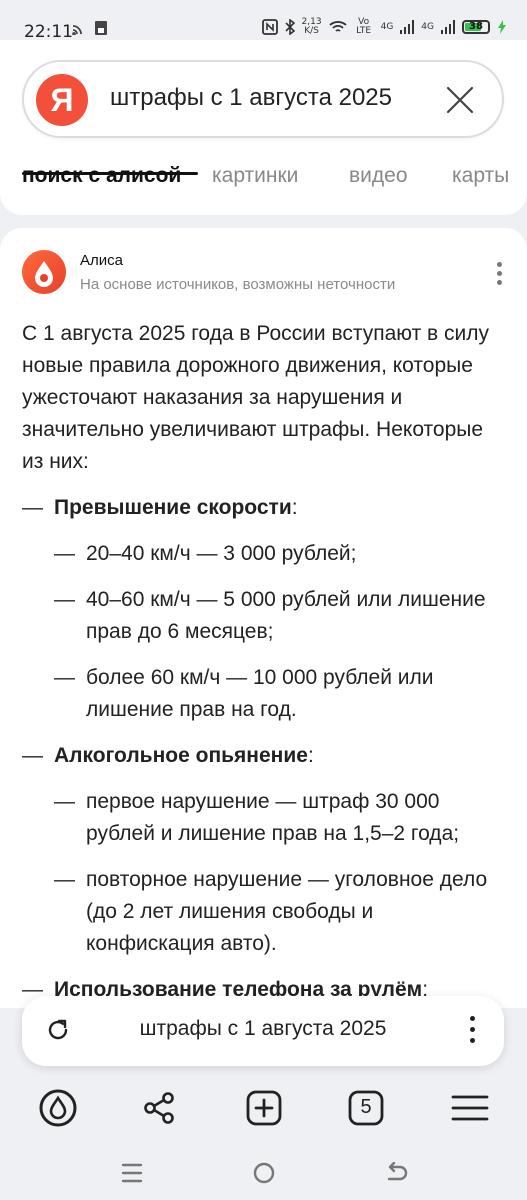  I want to click on browser-toolbar: 5, so click(263, 1107).